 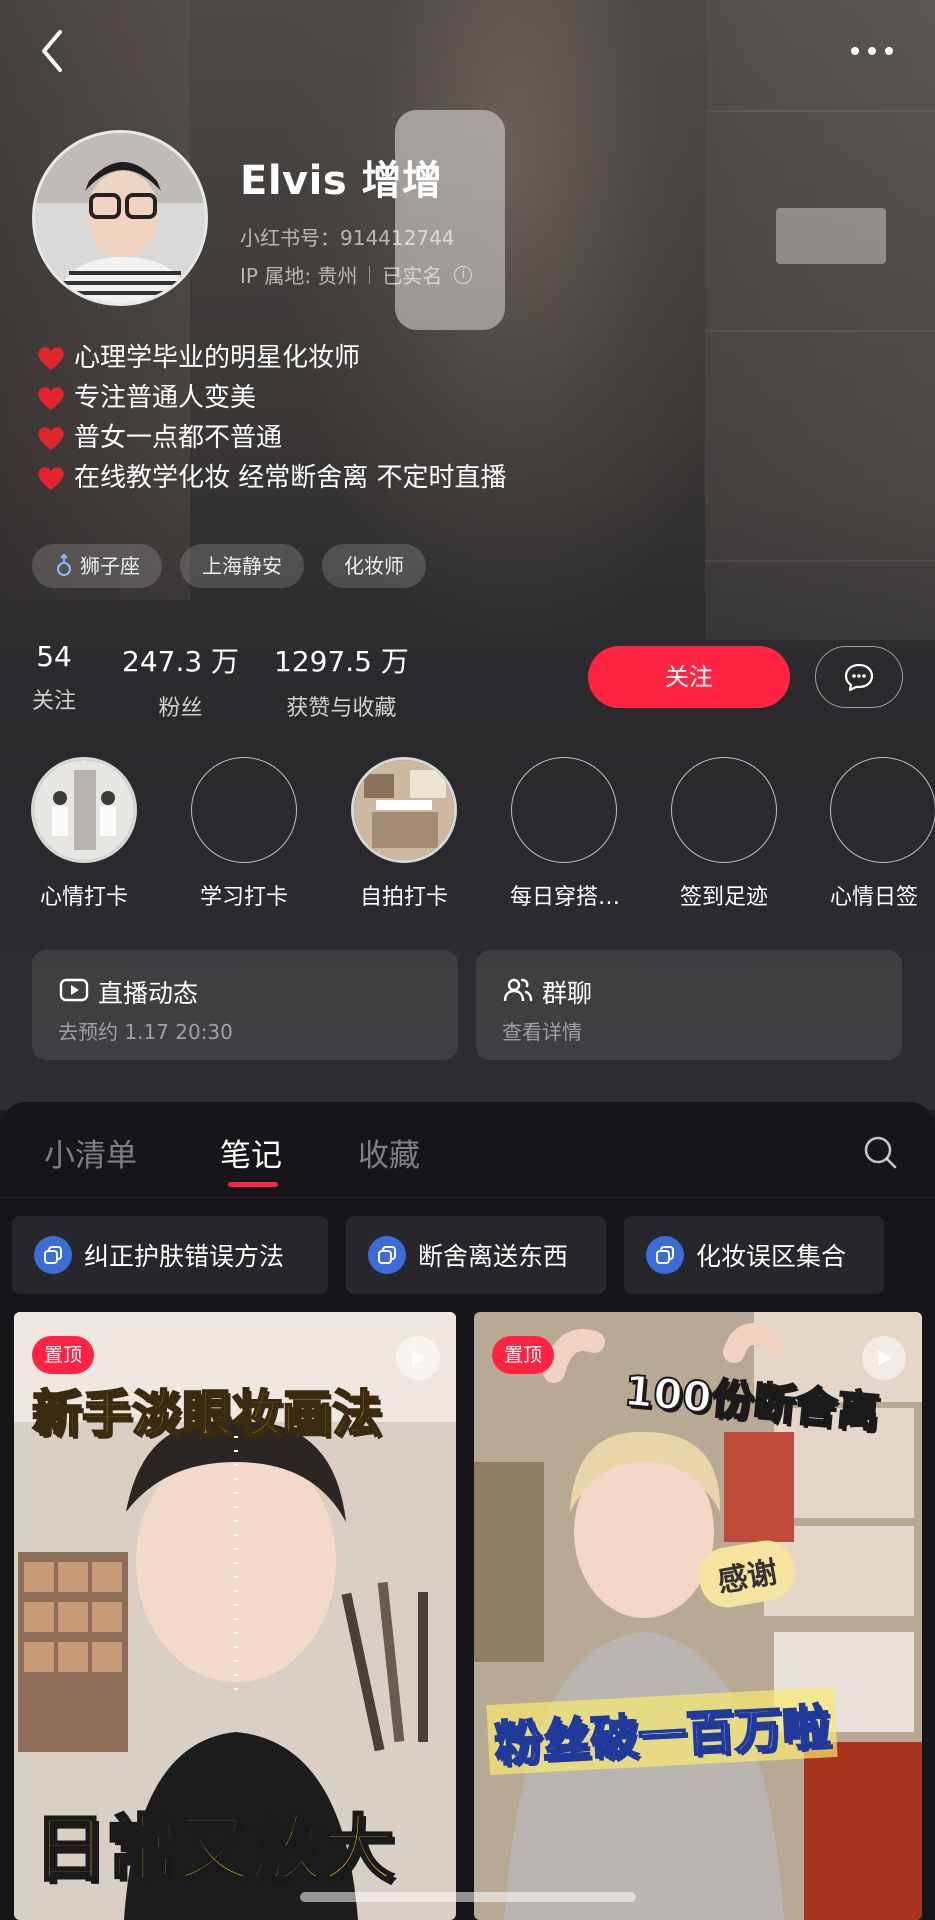 I want to click on album-row: 纠正护肤错误方法 断舍离送东西 化妆误区集合, so click(x=467, y=1256).